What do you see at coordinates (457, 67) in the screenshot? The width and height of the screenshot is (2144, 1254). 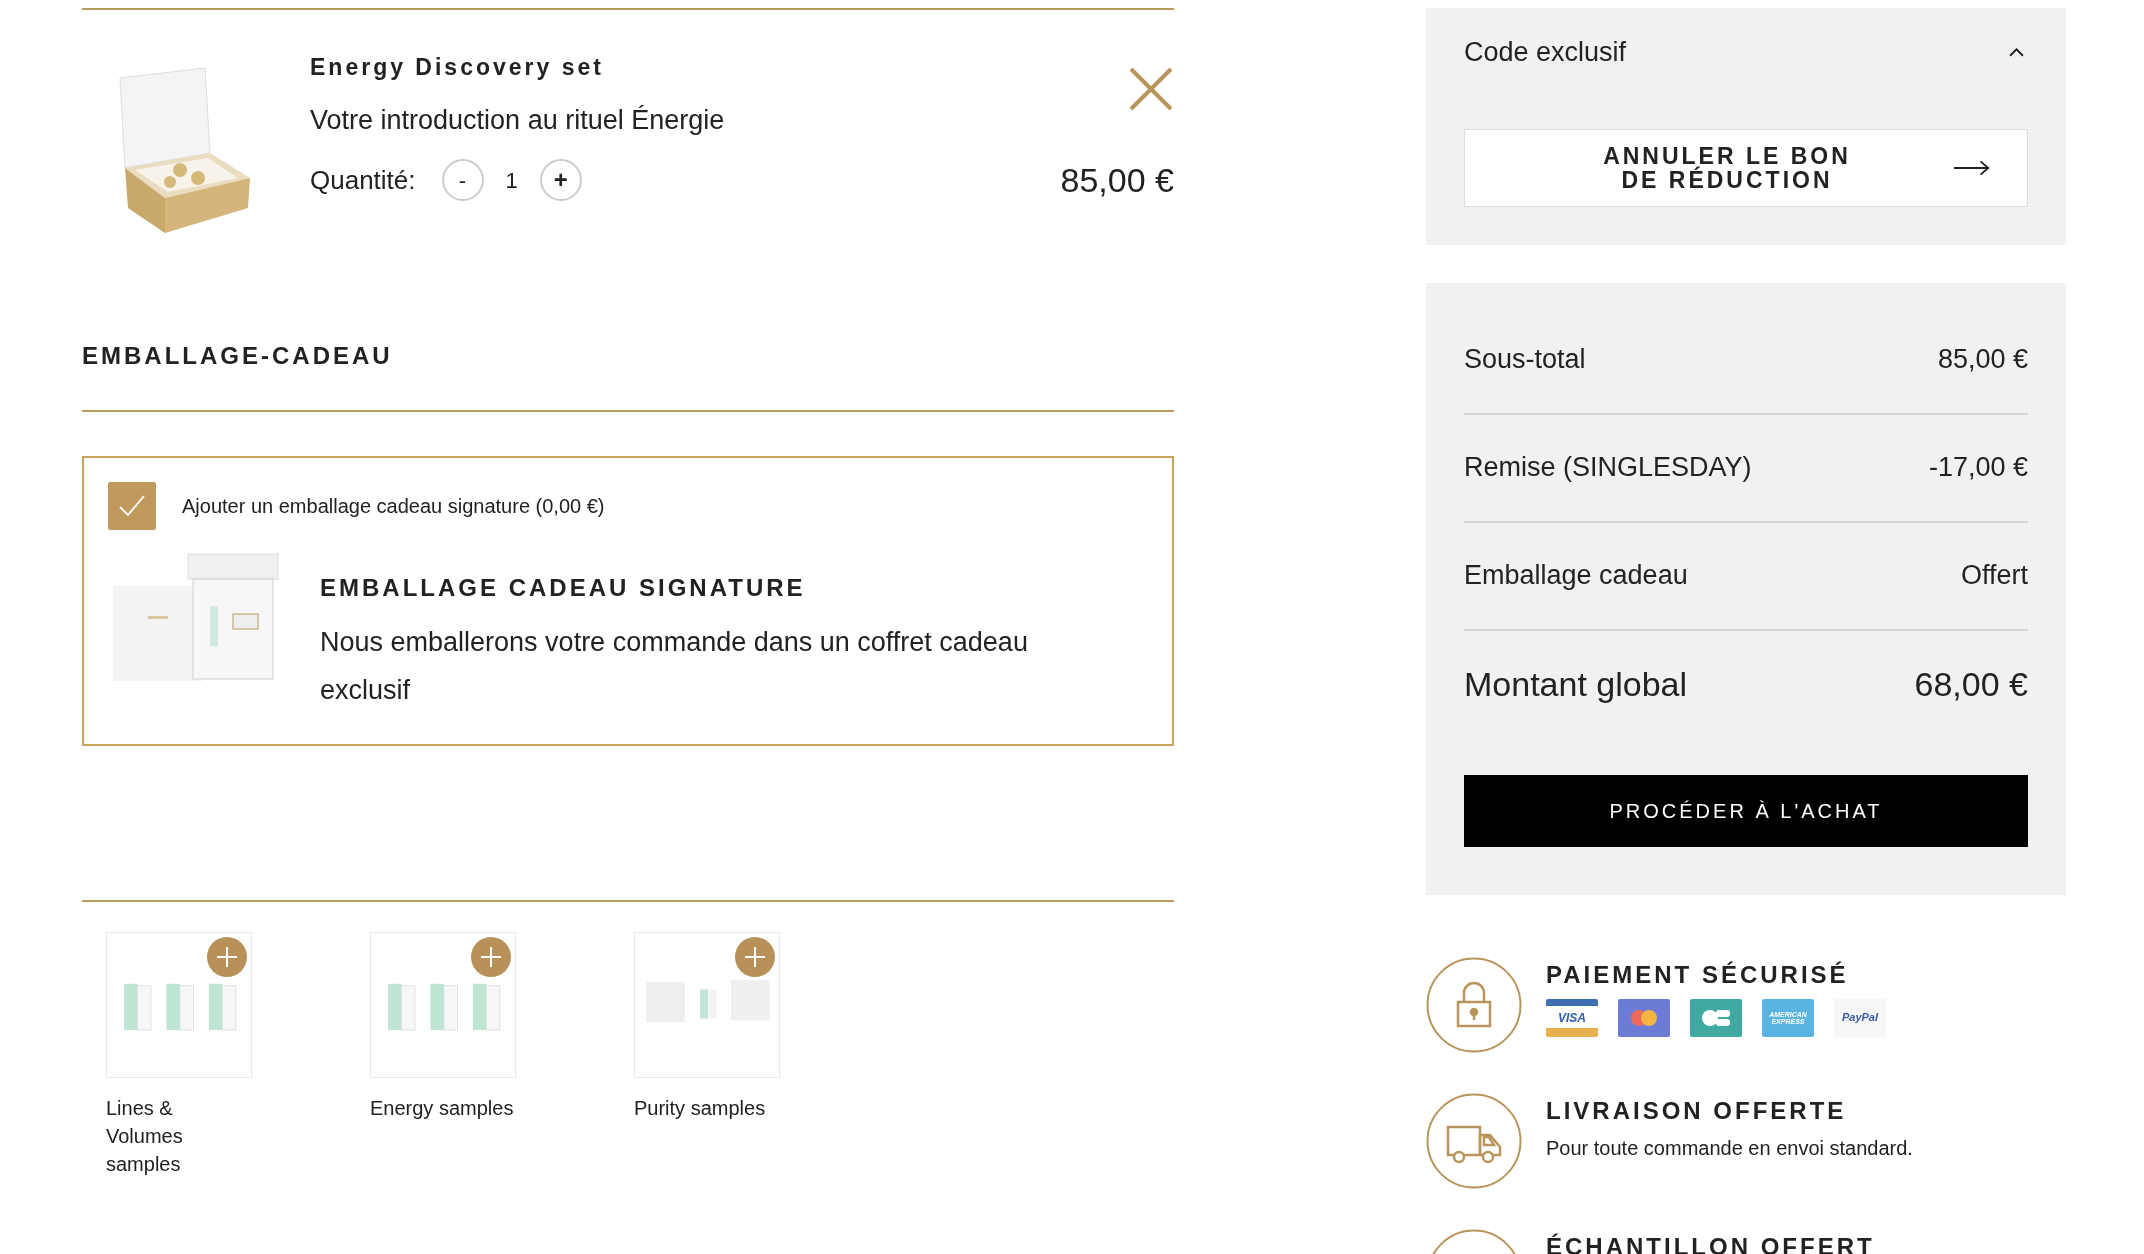 I see `product-title: Energy Discovery set` at bounding box center [457, 67].